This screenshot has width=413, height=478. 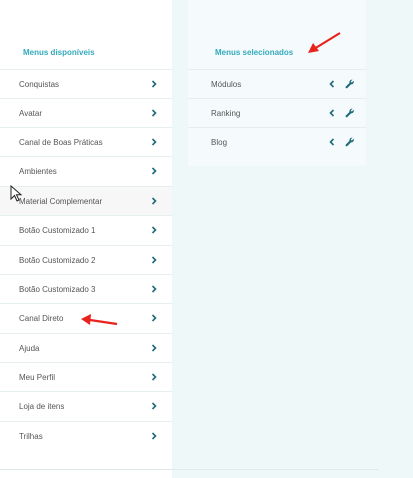 What do you see at coordinates (219, 142) in the screenshot?
I see `item-label: Blog` at bounding box center [219, 142].